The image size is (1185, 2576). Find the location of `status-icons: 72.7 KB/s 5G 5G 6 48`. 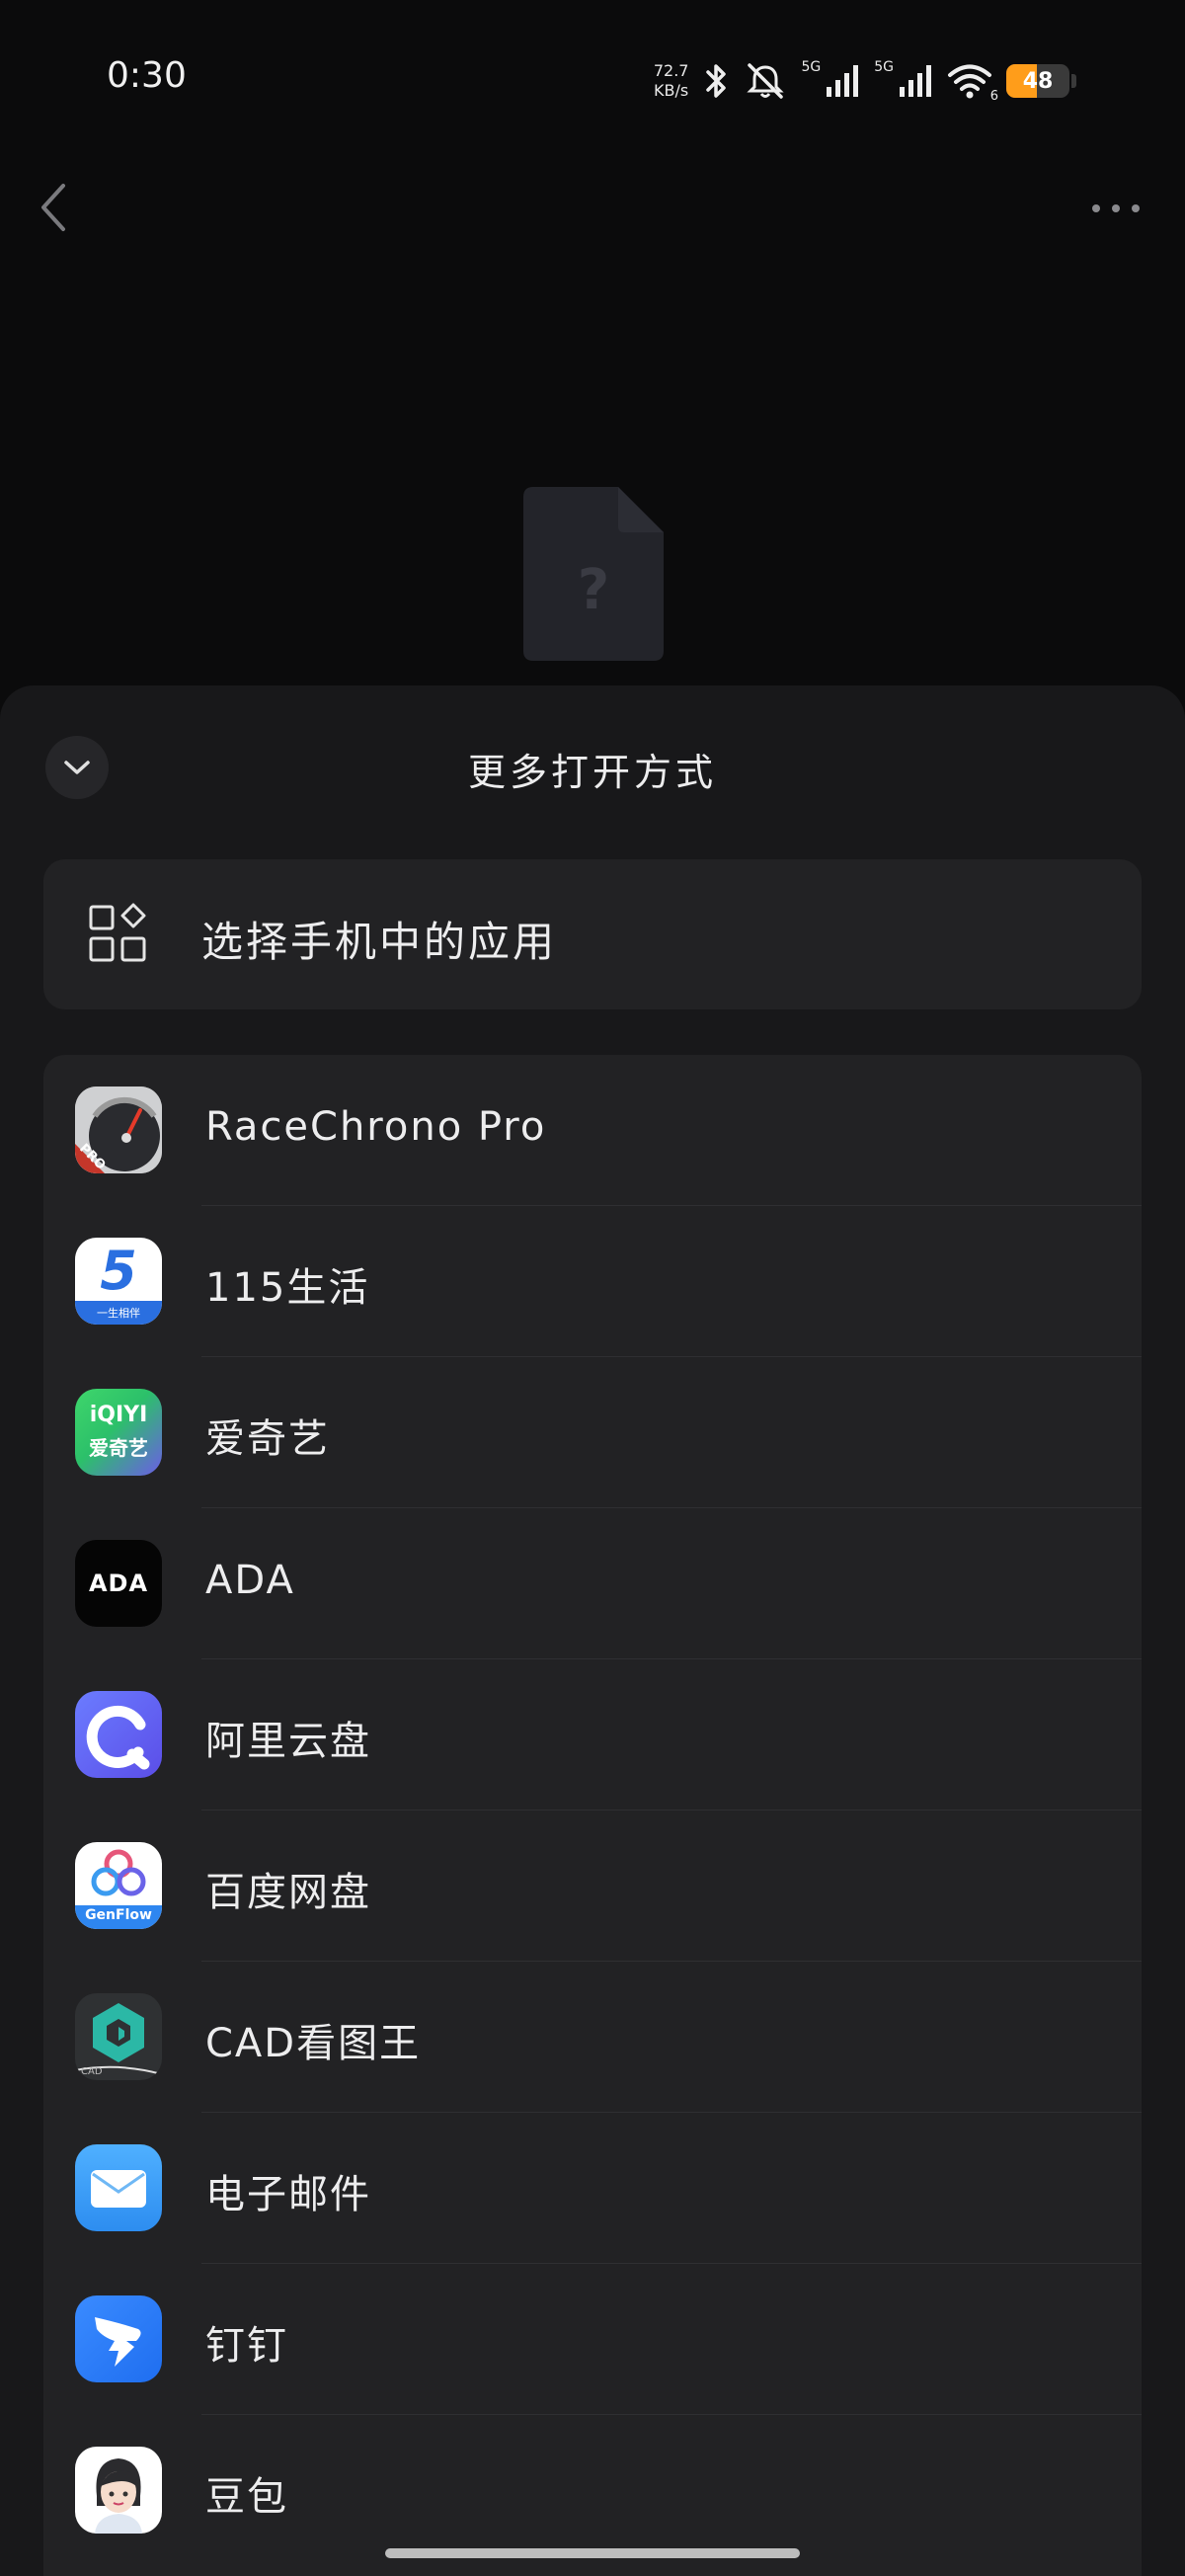

status-icons: 72.7 KB/s 5G 5G 6 48 is located at coordinates (865, 81).